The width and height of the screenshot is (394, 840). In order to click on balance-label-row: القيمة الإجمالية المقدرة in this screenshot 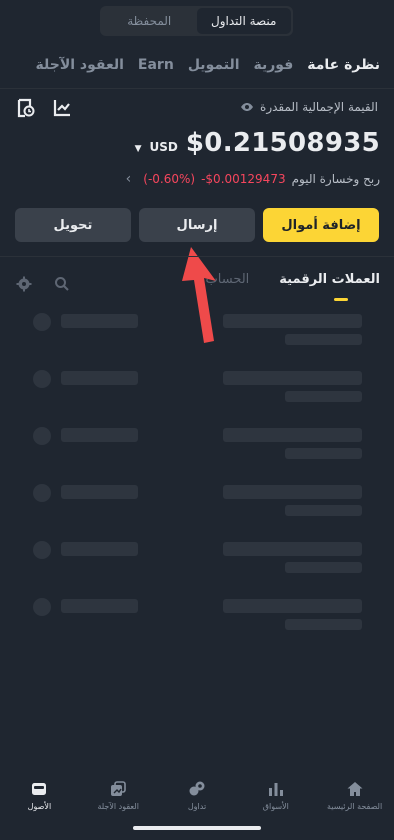, I will do `click(309, 107)`.